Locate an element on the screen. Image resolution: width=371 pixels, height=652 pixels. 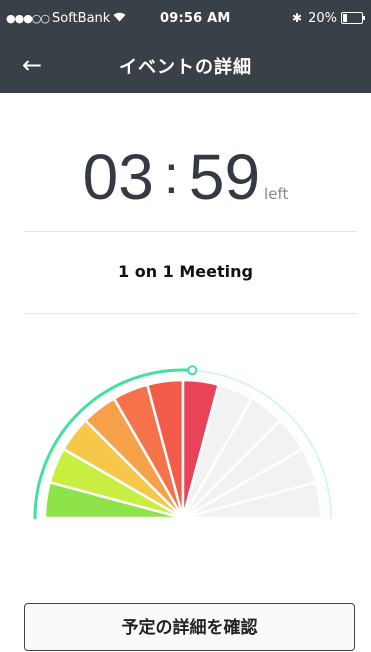
bluetooth-icon: ✱ is located at coordinates (297, 18).